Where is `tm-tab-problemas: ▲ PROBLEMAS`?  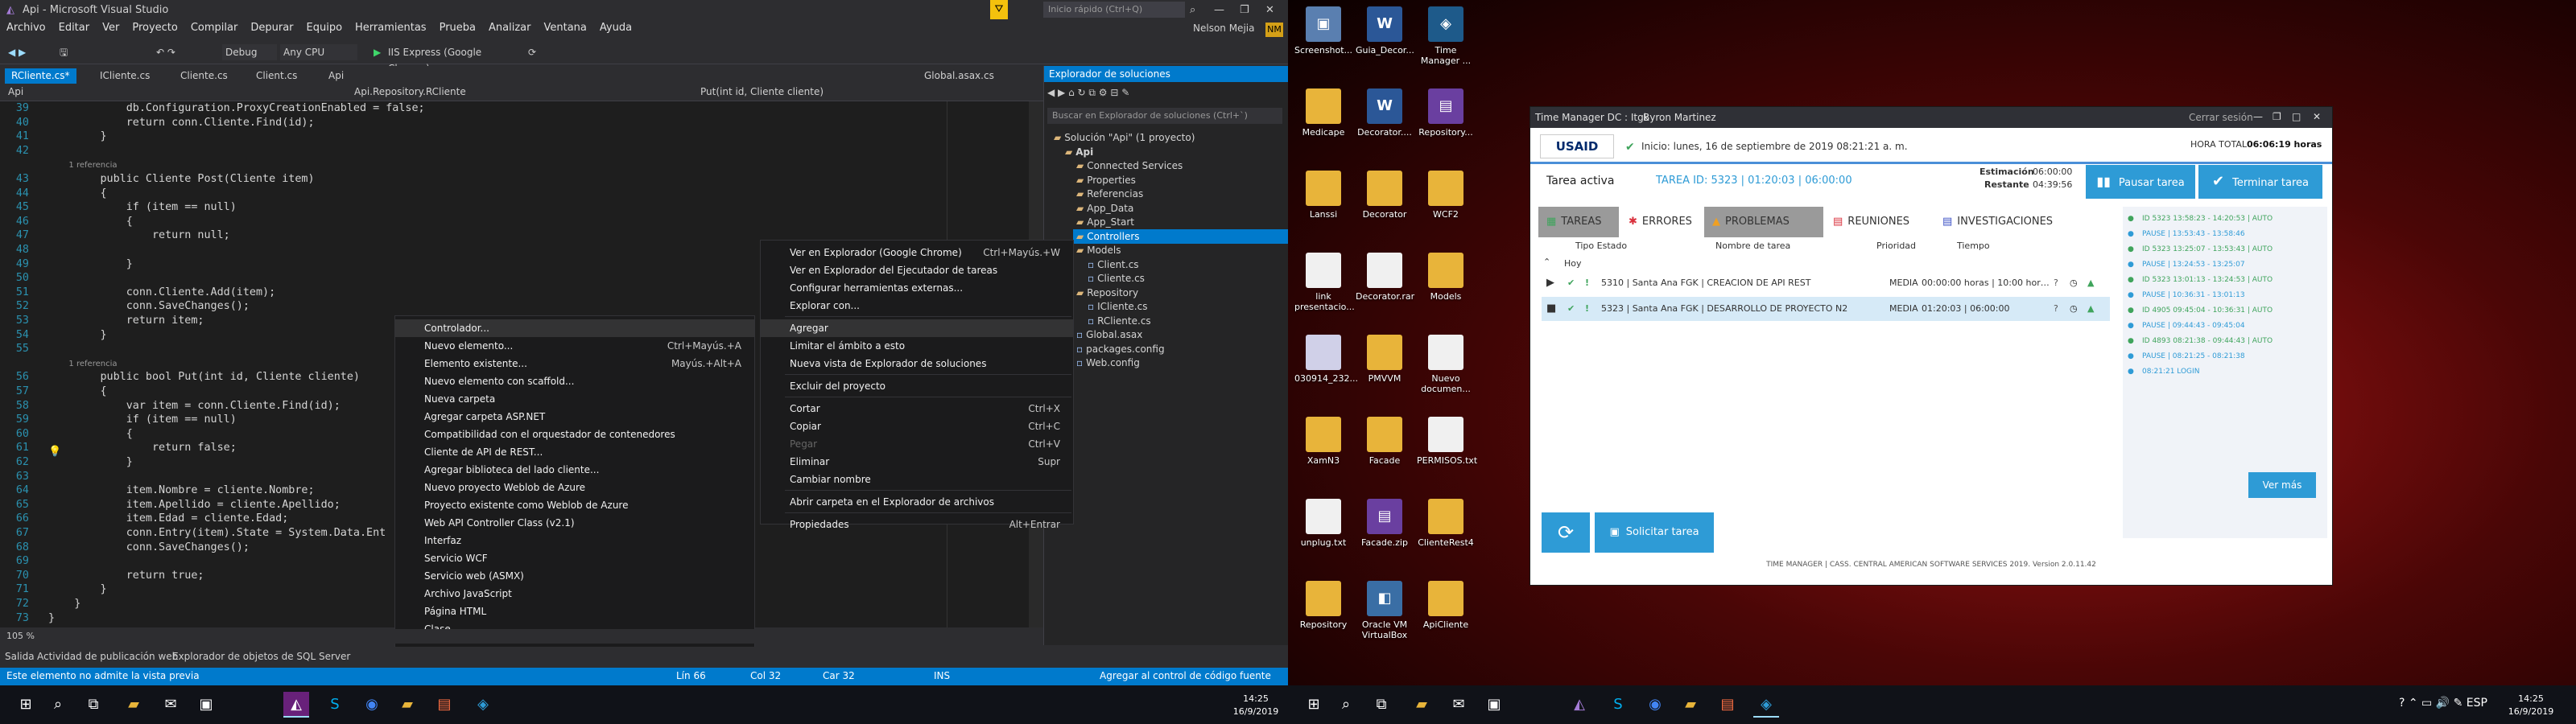 tm-tab-problemas: ▲ PROBLEMAS is located at coordinates (1764, 222).